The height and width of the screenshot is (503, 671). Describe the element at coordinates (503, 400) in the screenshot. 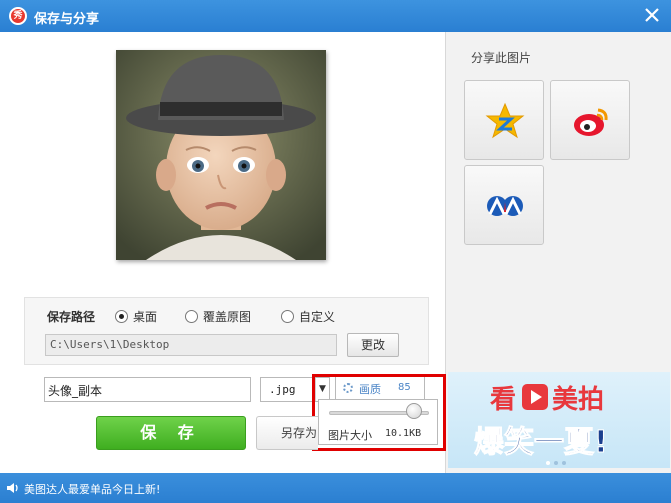

I see `ad-text-kan: 看` at that location.